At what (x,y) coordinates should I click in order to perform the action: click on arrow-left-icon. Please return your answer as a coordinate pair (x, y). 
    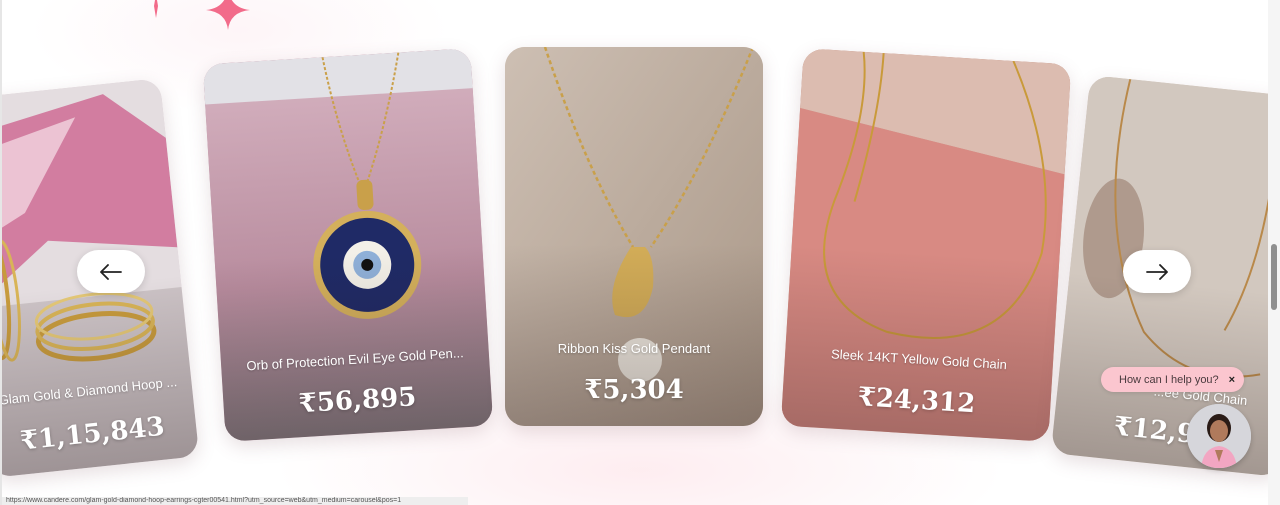
    Looking at the image, I should click on (111, 271).